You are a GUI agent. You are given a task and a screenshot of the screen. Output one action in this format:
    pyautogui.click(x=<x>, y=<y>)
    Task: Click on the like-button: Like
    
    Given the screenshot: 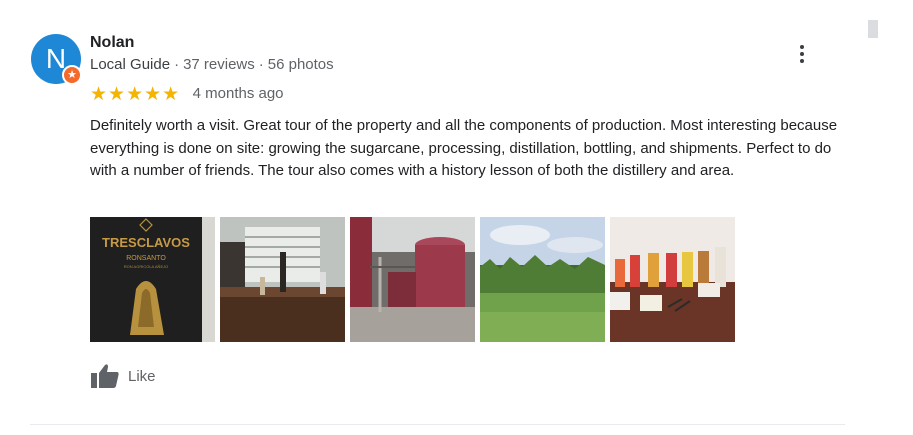 What is the action you would take?
    pyautogui.click(x=123, y=376)
    